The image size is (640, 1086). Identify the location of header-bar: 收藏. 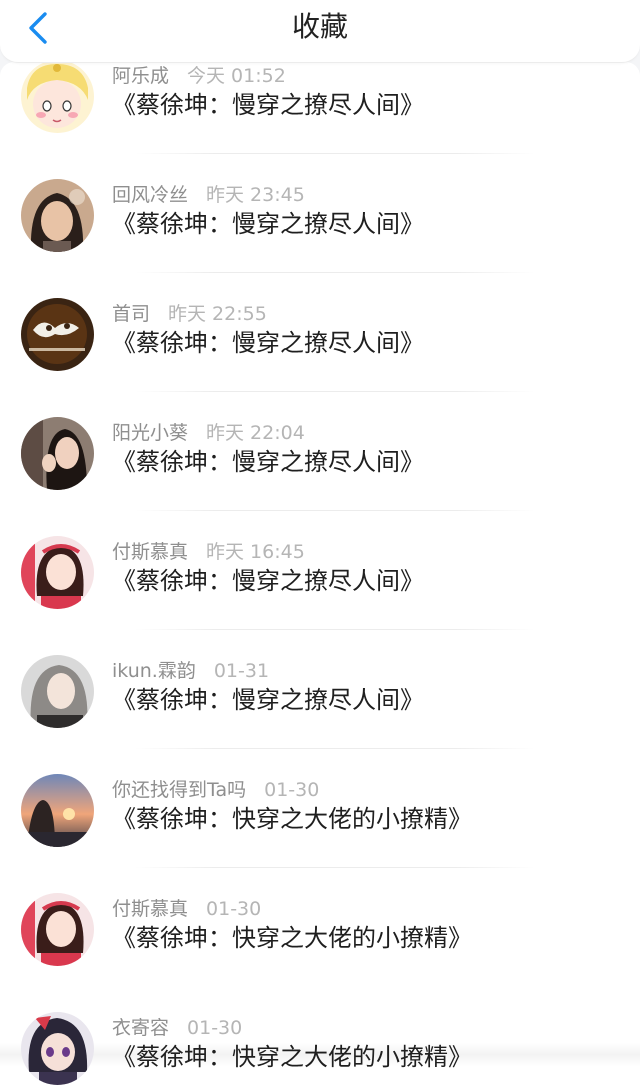
(320, 31).